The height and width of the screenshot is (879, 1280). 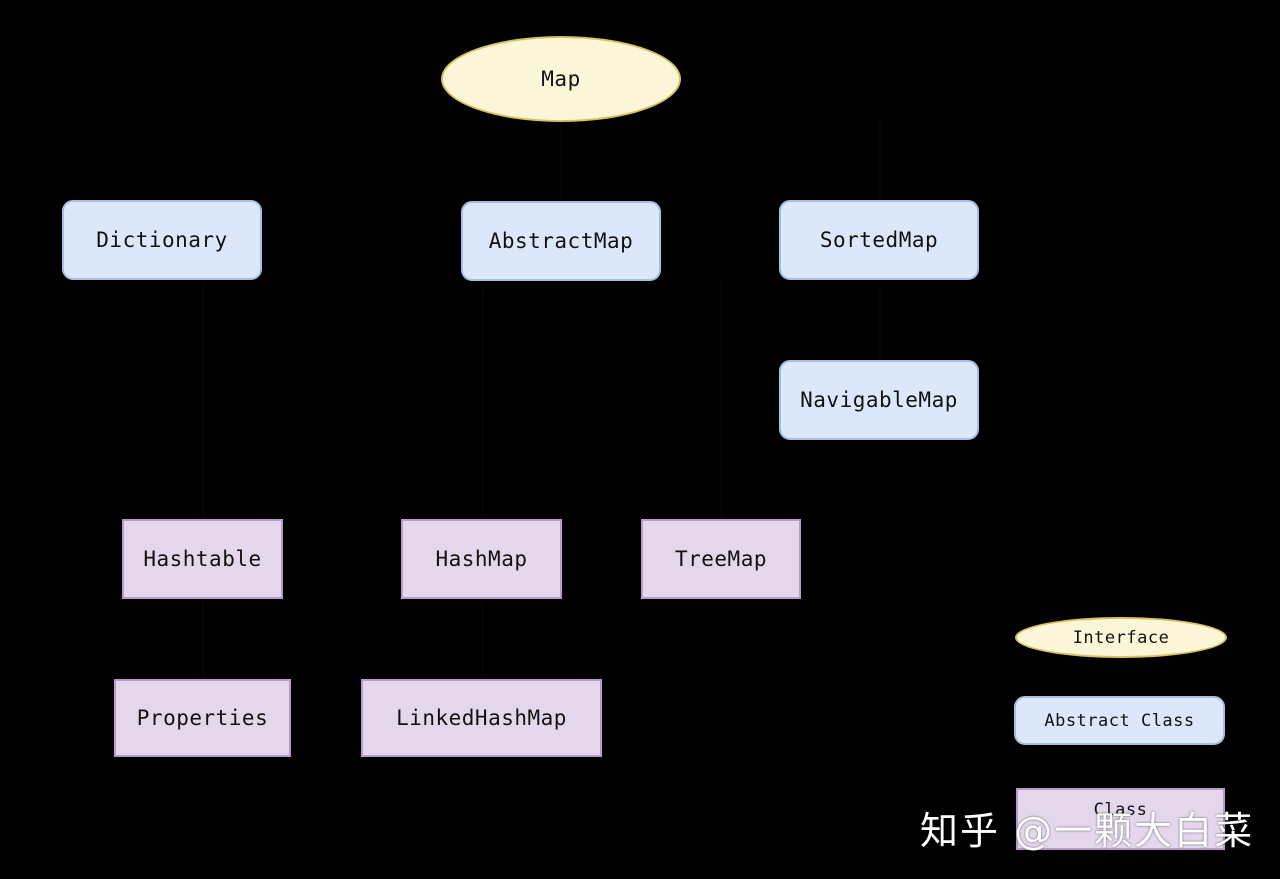 I want to click on node-linkedhashmap: LinkedHashMap, so click(x=481, y=718).